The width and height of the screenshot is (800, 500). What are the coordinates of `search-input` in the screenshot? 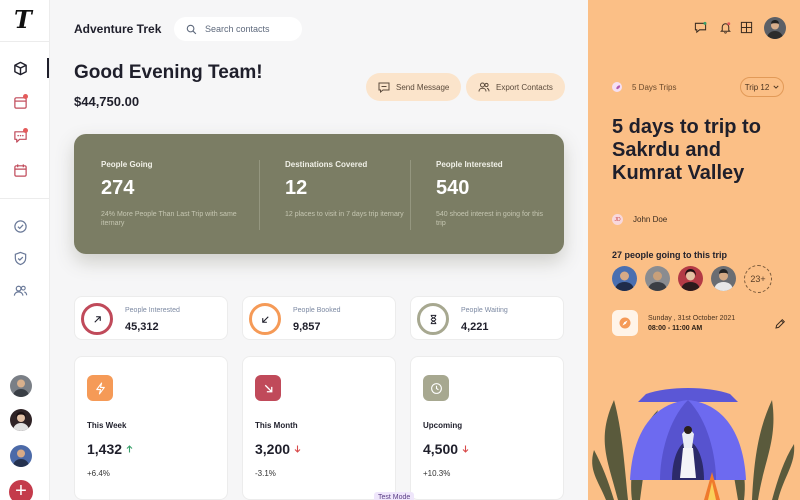 It's located at (248, 29).